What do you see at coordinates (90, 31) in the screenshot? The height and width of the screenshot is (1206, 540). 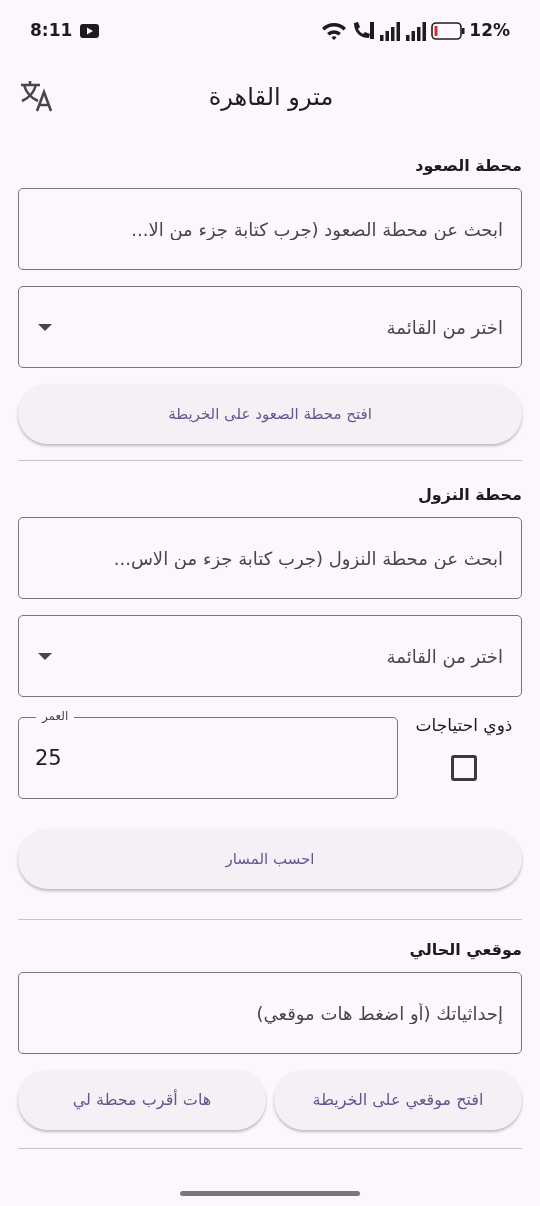 I see `video-app-icon` at bounding box center [90, 31].